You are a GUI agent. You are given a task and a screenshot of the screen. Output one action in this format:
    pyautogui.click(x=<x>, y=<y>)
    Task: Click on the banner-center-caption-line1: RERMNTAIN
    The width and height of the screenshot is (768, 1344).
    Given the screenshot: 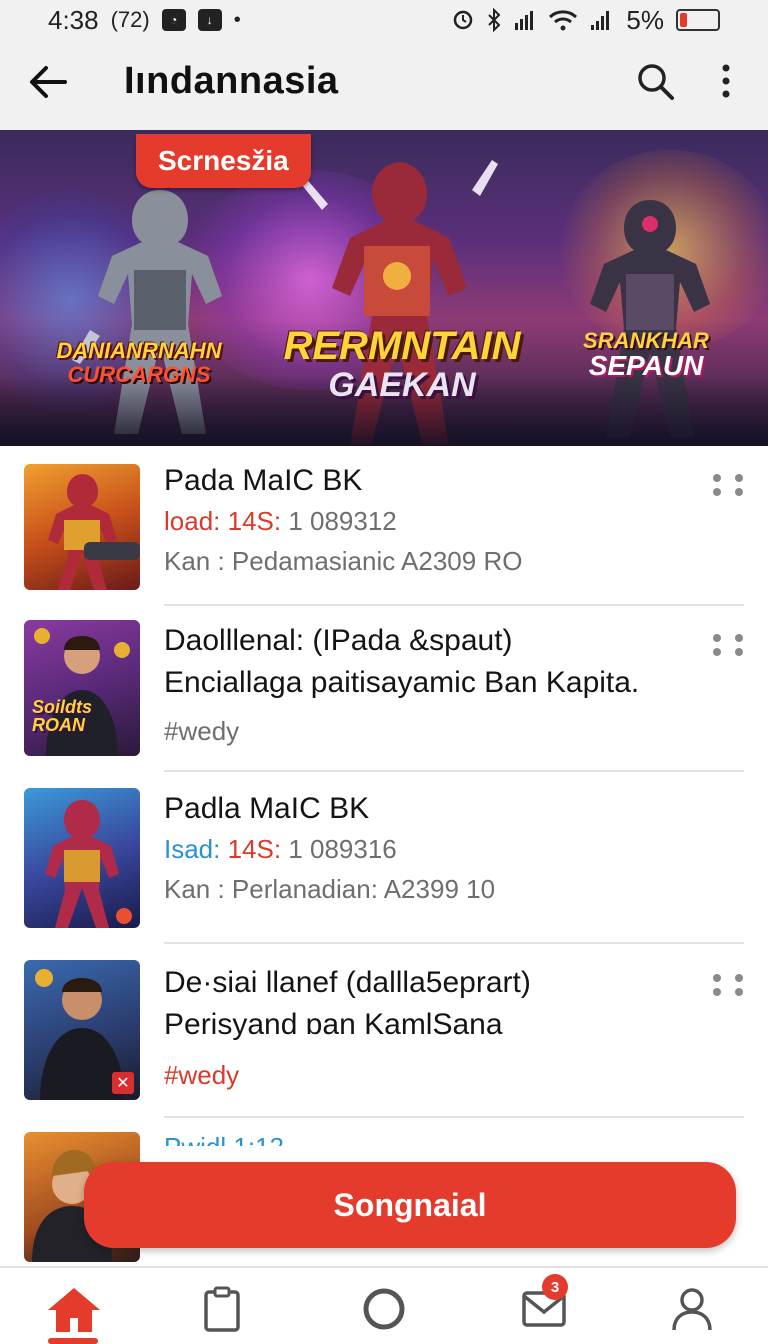 What is the action you would take?
    pyautogui.click(x=402, y=346)
    